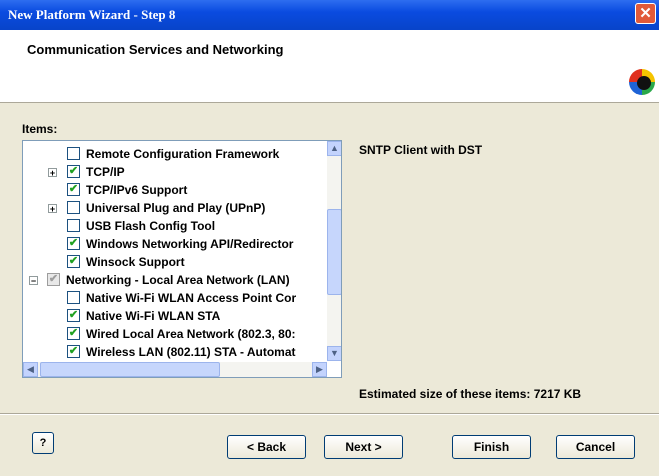 The width and height of the screenshot is (659, 476). I want to click on tree-item: ✔ Native Wi-Fi WLAN STA, so click(175, 316).